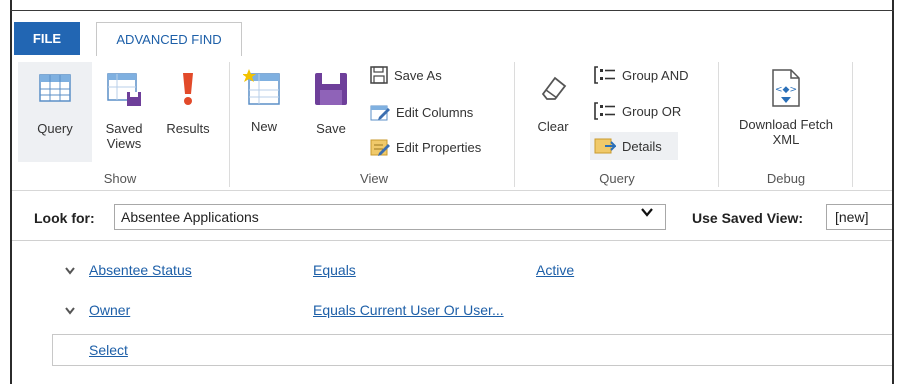 This screenshot has height=384, width=898. Describe the element at coordinates (852, 217) in the screenshot. I see `saved-view-value: [new]` at that location.